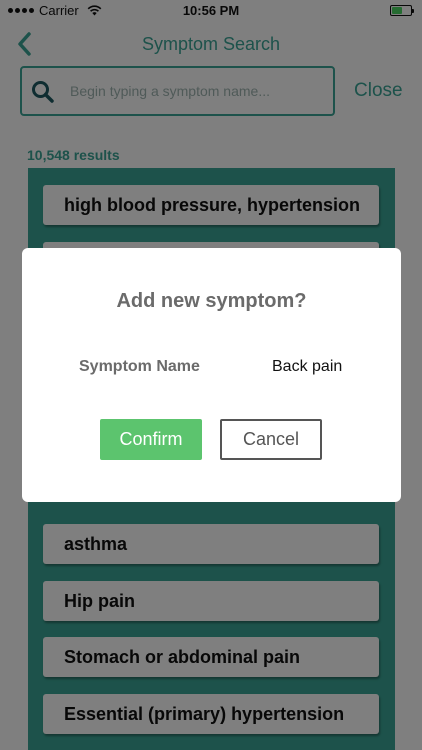  What do you see at coordinates (307, 366) in the screenshot?
I see `symptom-name-value: Back pain` at bounding box center [307, 366].